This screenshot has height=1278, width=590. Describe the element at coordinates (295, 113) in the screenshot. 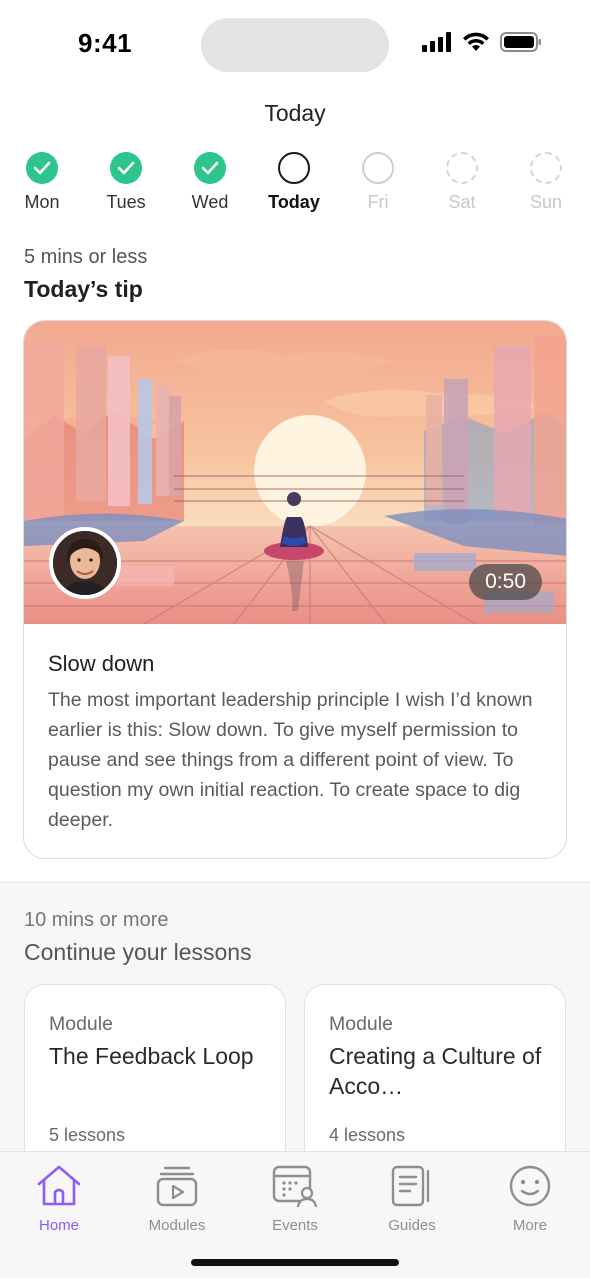

I see `page-title: Today` at that location.